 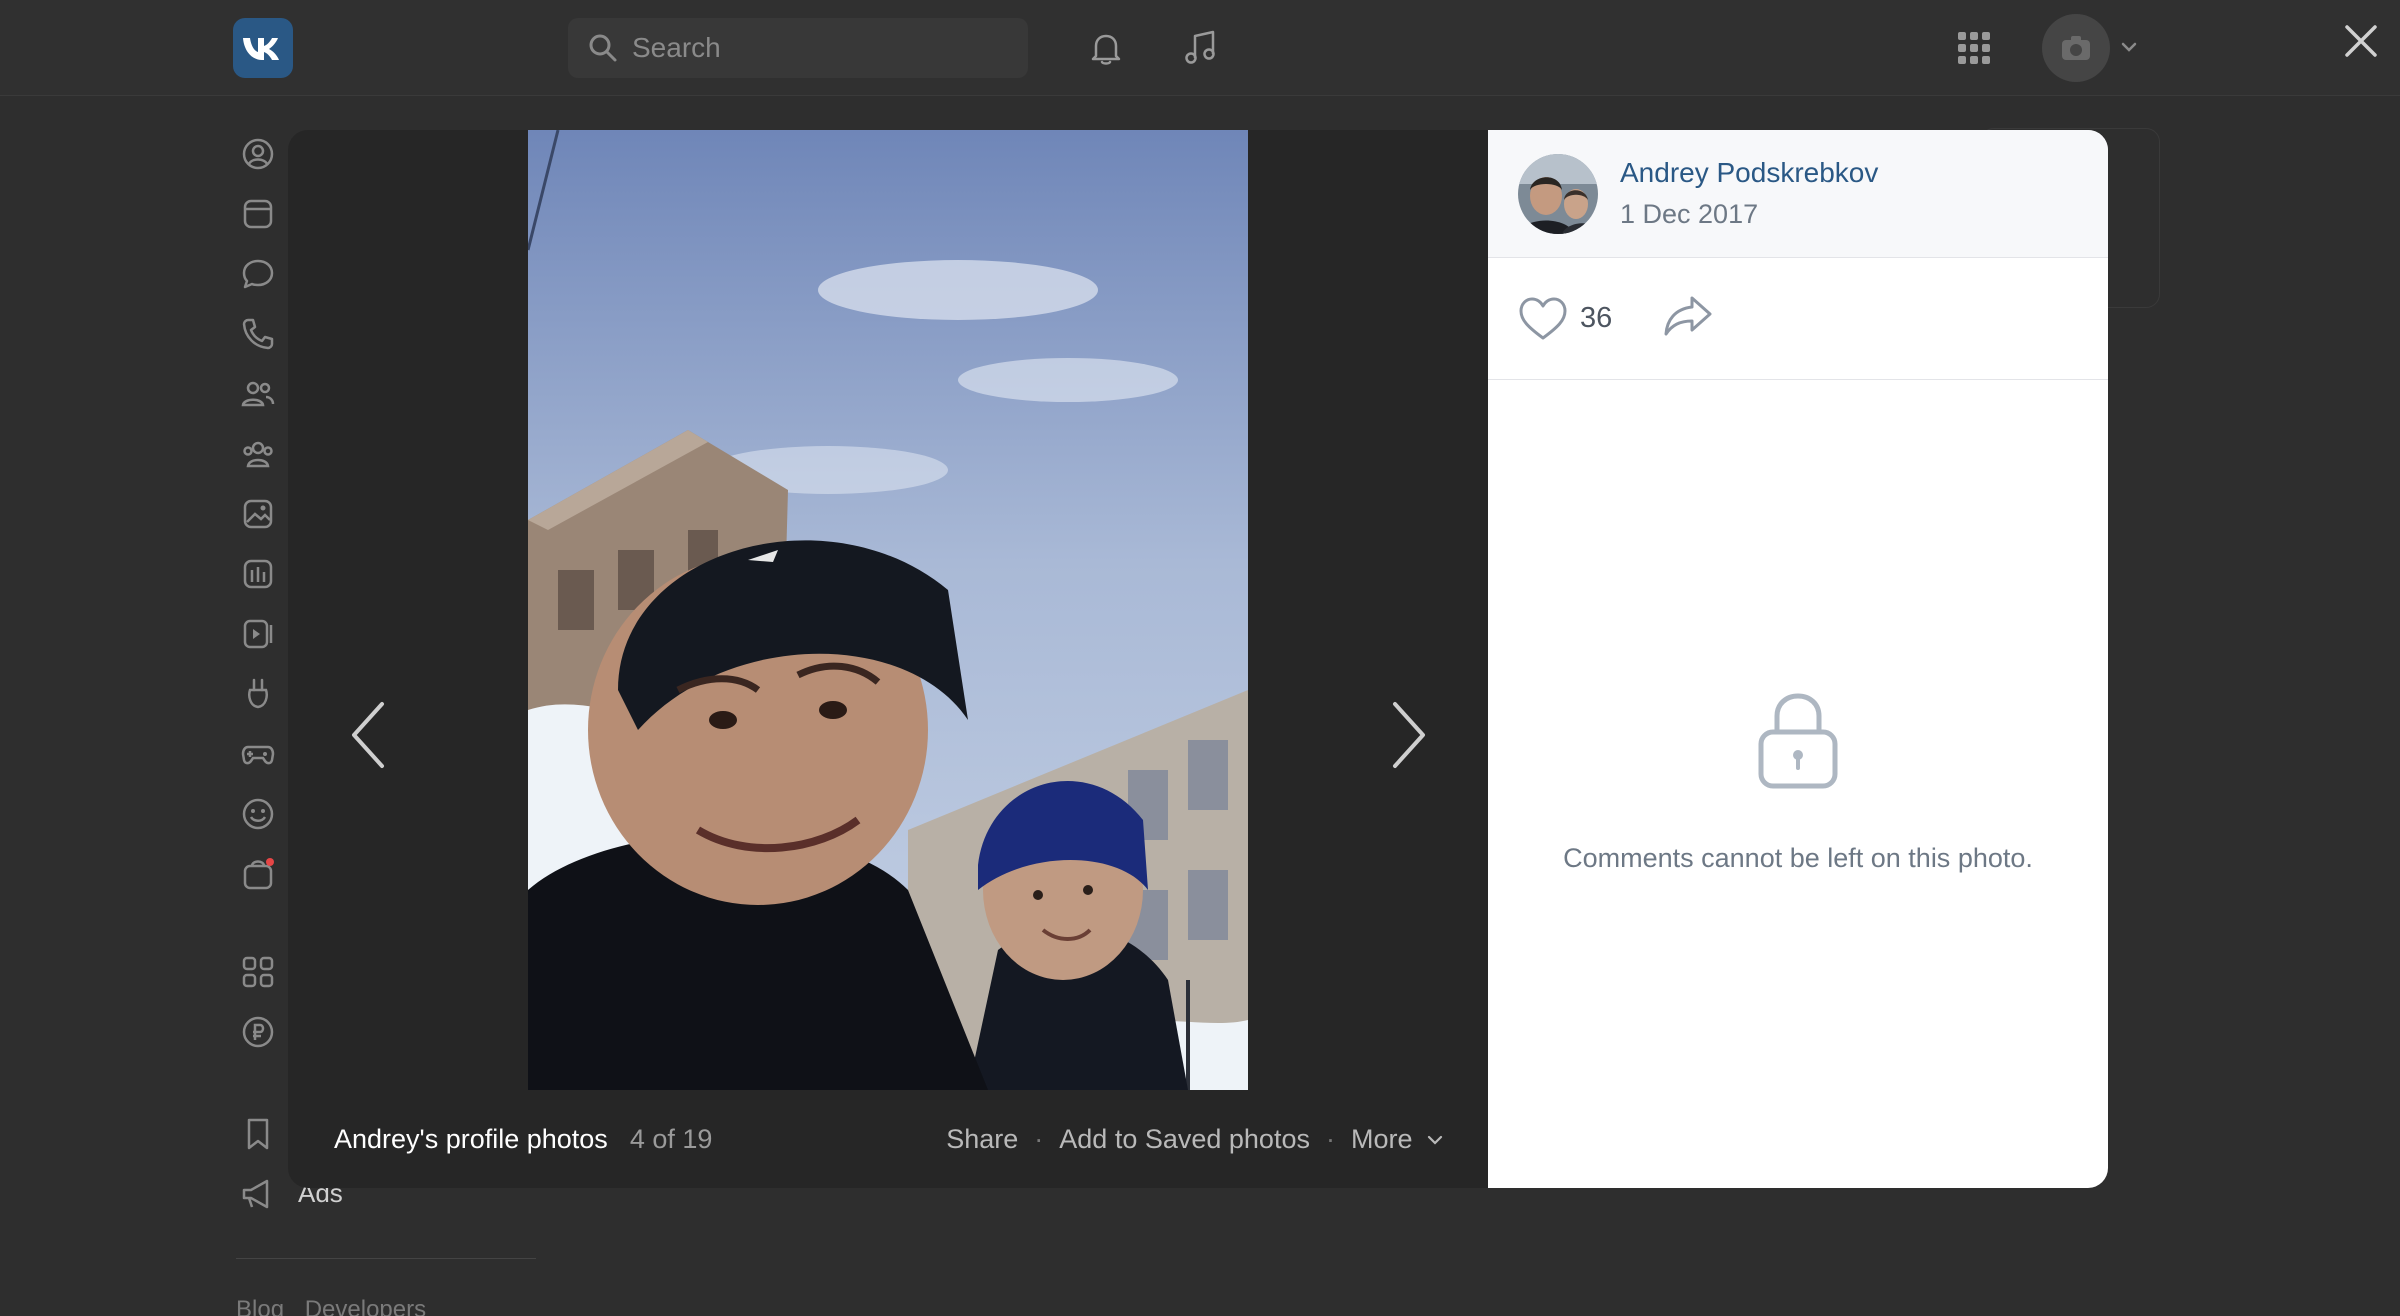 I want to click on sidebar-item-stickers, so click(x=258, y=814).